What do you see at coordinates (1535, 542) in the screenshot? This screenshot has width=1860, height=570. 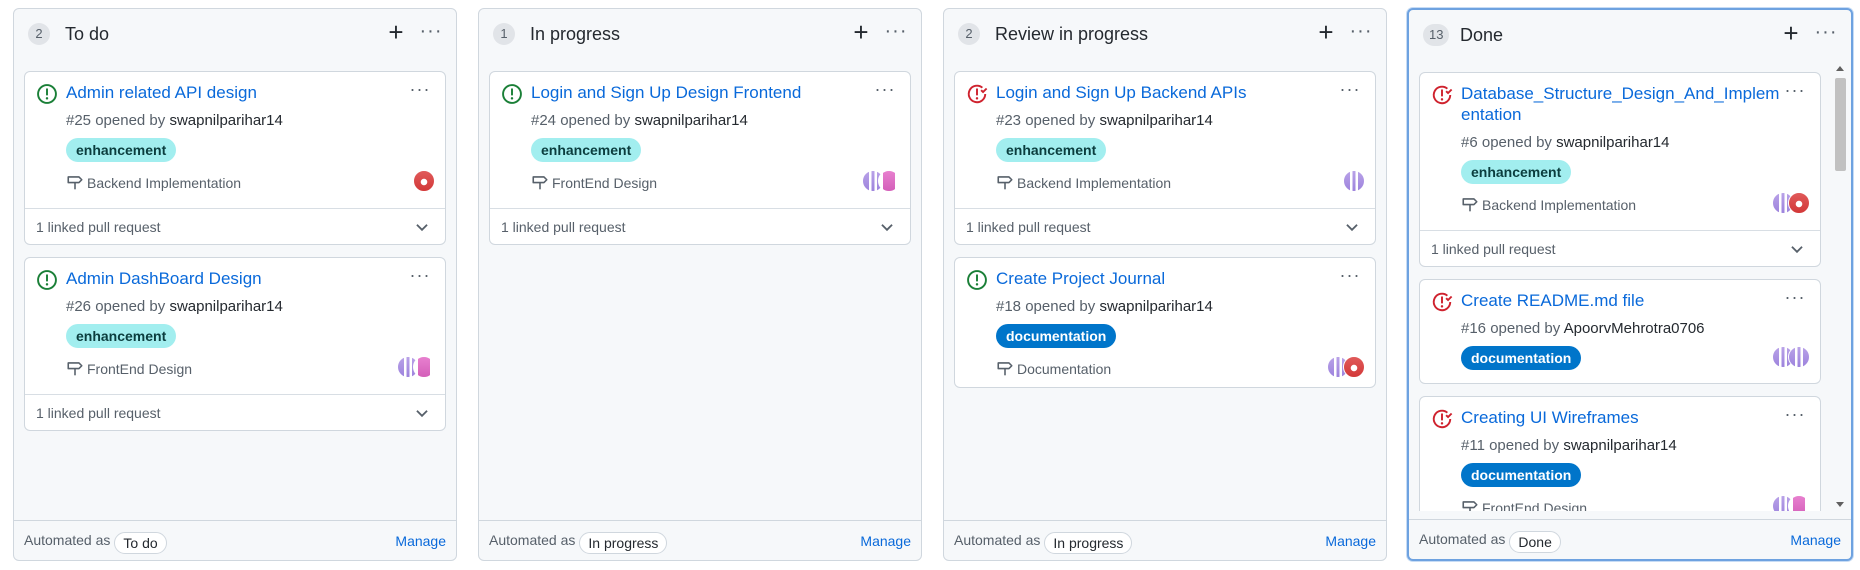 I see `automation-badge: Done` at bounding box center [1535, 542].